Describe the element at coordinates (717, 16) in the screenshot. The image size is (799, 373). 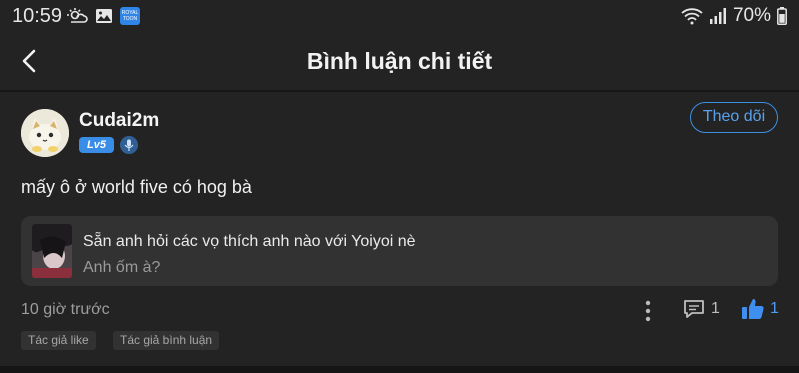
I see `signal-icon` at that location.